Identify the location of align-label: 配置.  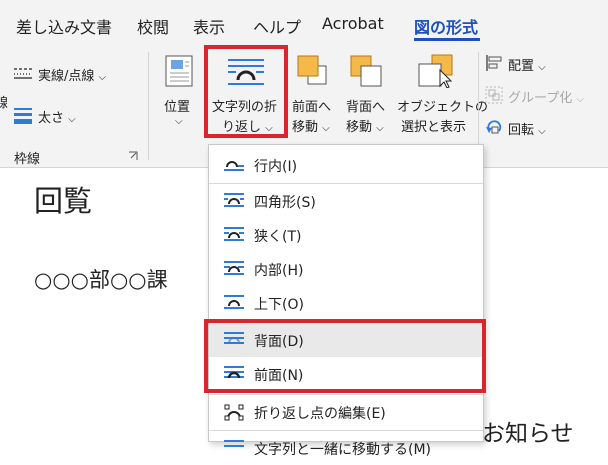
(521, 66).